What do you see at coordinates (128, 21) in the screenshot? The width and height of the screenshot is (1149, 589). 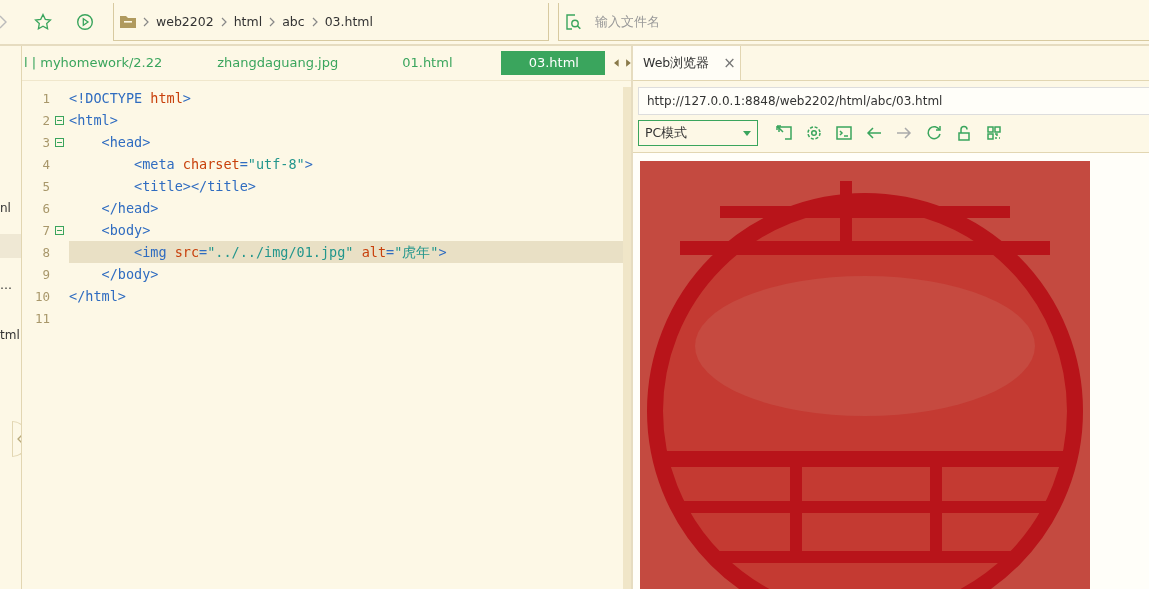 I see `folder-icon` at bounding box center [128, 21].